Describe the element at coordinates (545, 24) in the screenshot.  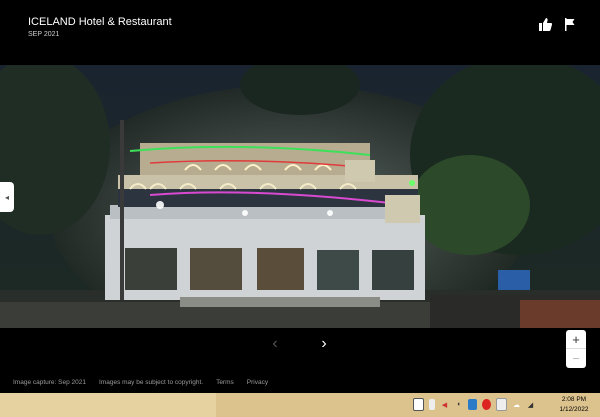
I see `thumbs-up-icon` at that location.